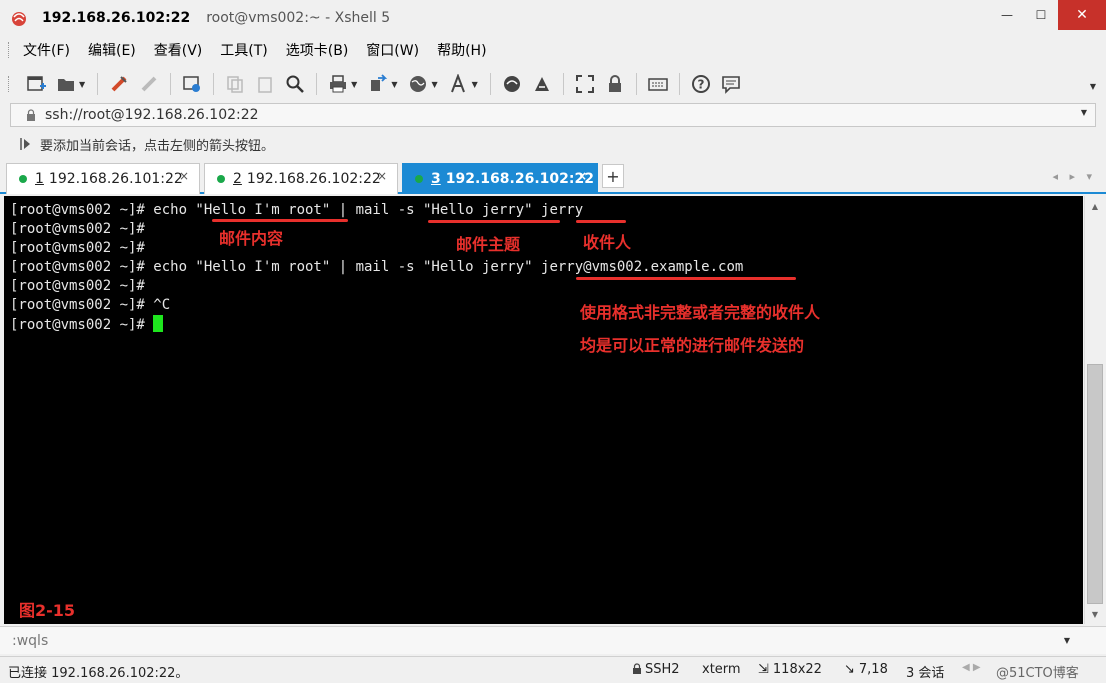 The image size is (1106, 683). What do you see at coordinates (98, 673) in the screenshot?
I see `status-connected: 已连接 192.168.26.102:22。` at bounding box center [98, 673].